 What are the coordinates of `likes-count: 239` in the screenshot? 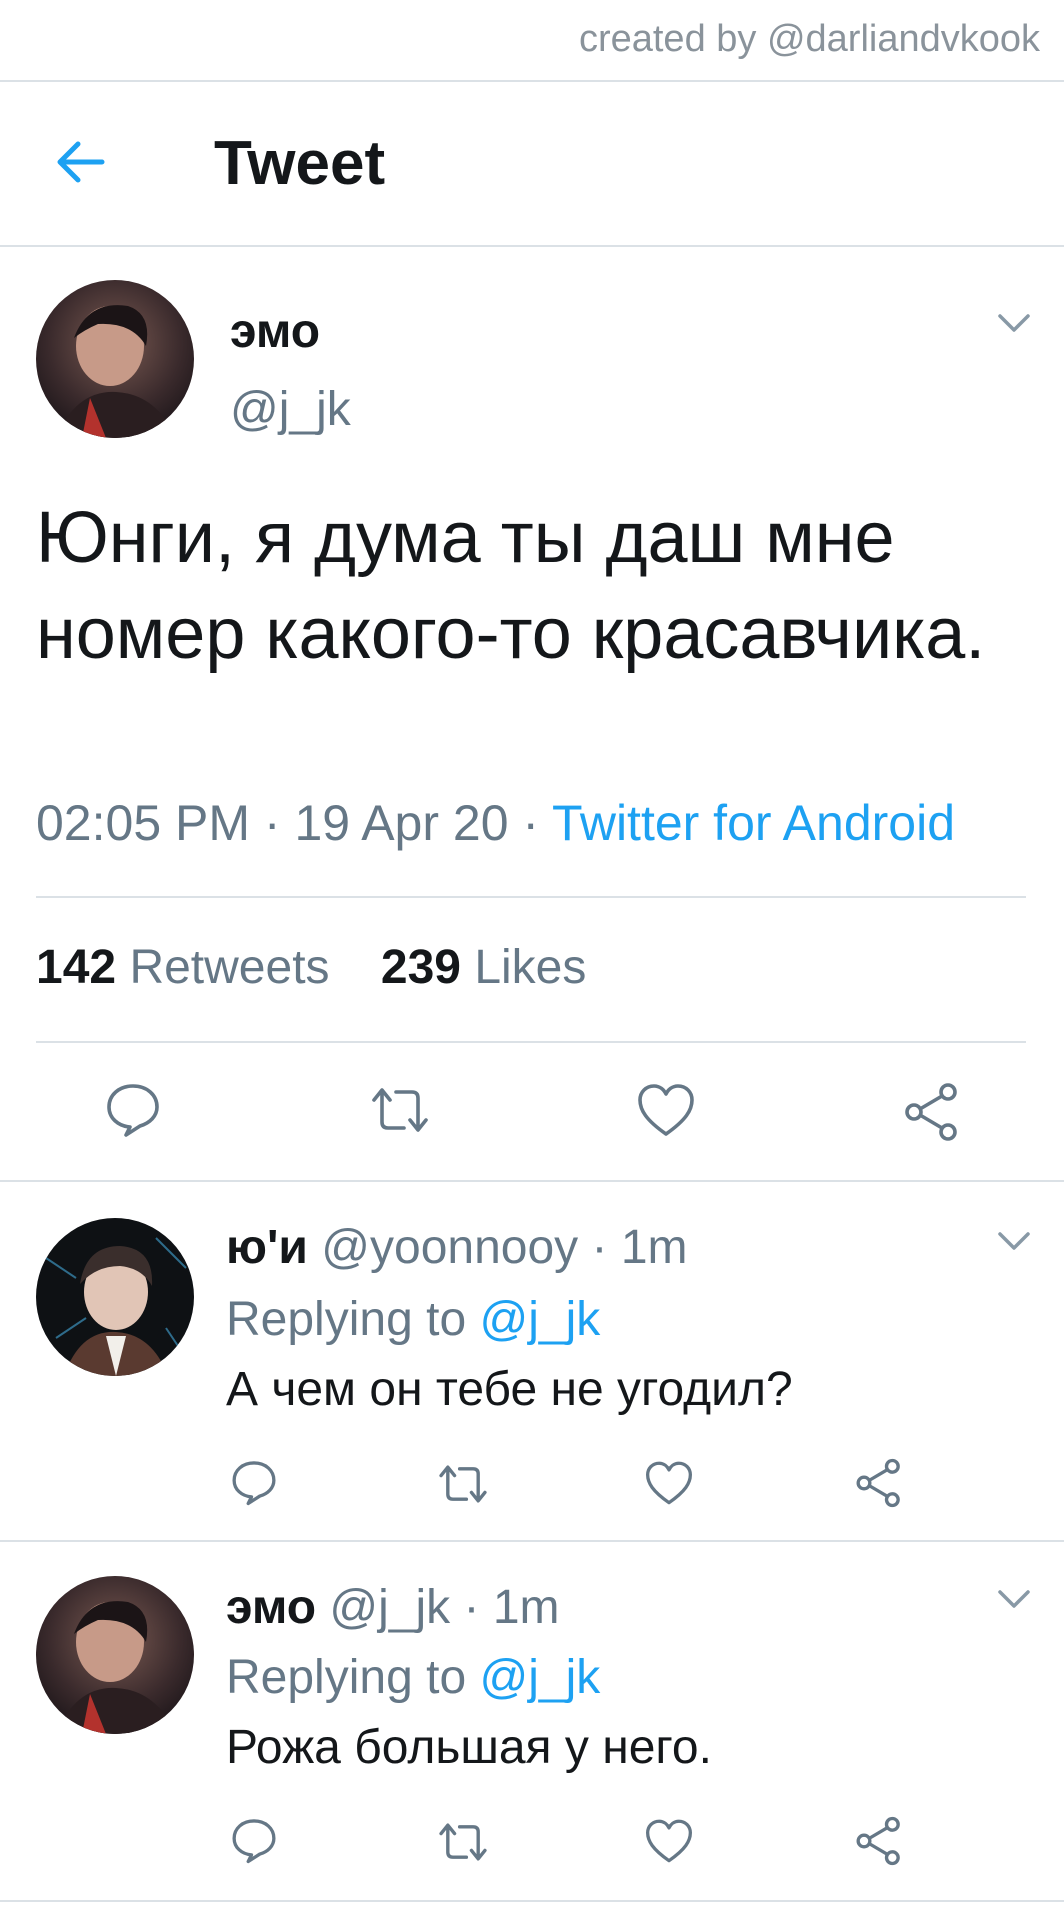 It's located at (421, 967).